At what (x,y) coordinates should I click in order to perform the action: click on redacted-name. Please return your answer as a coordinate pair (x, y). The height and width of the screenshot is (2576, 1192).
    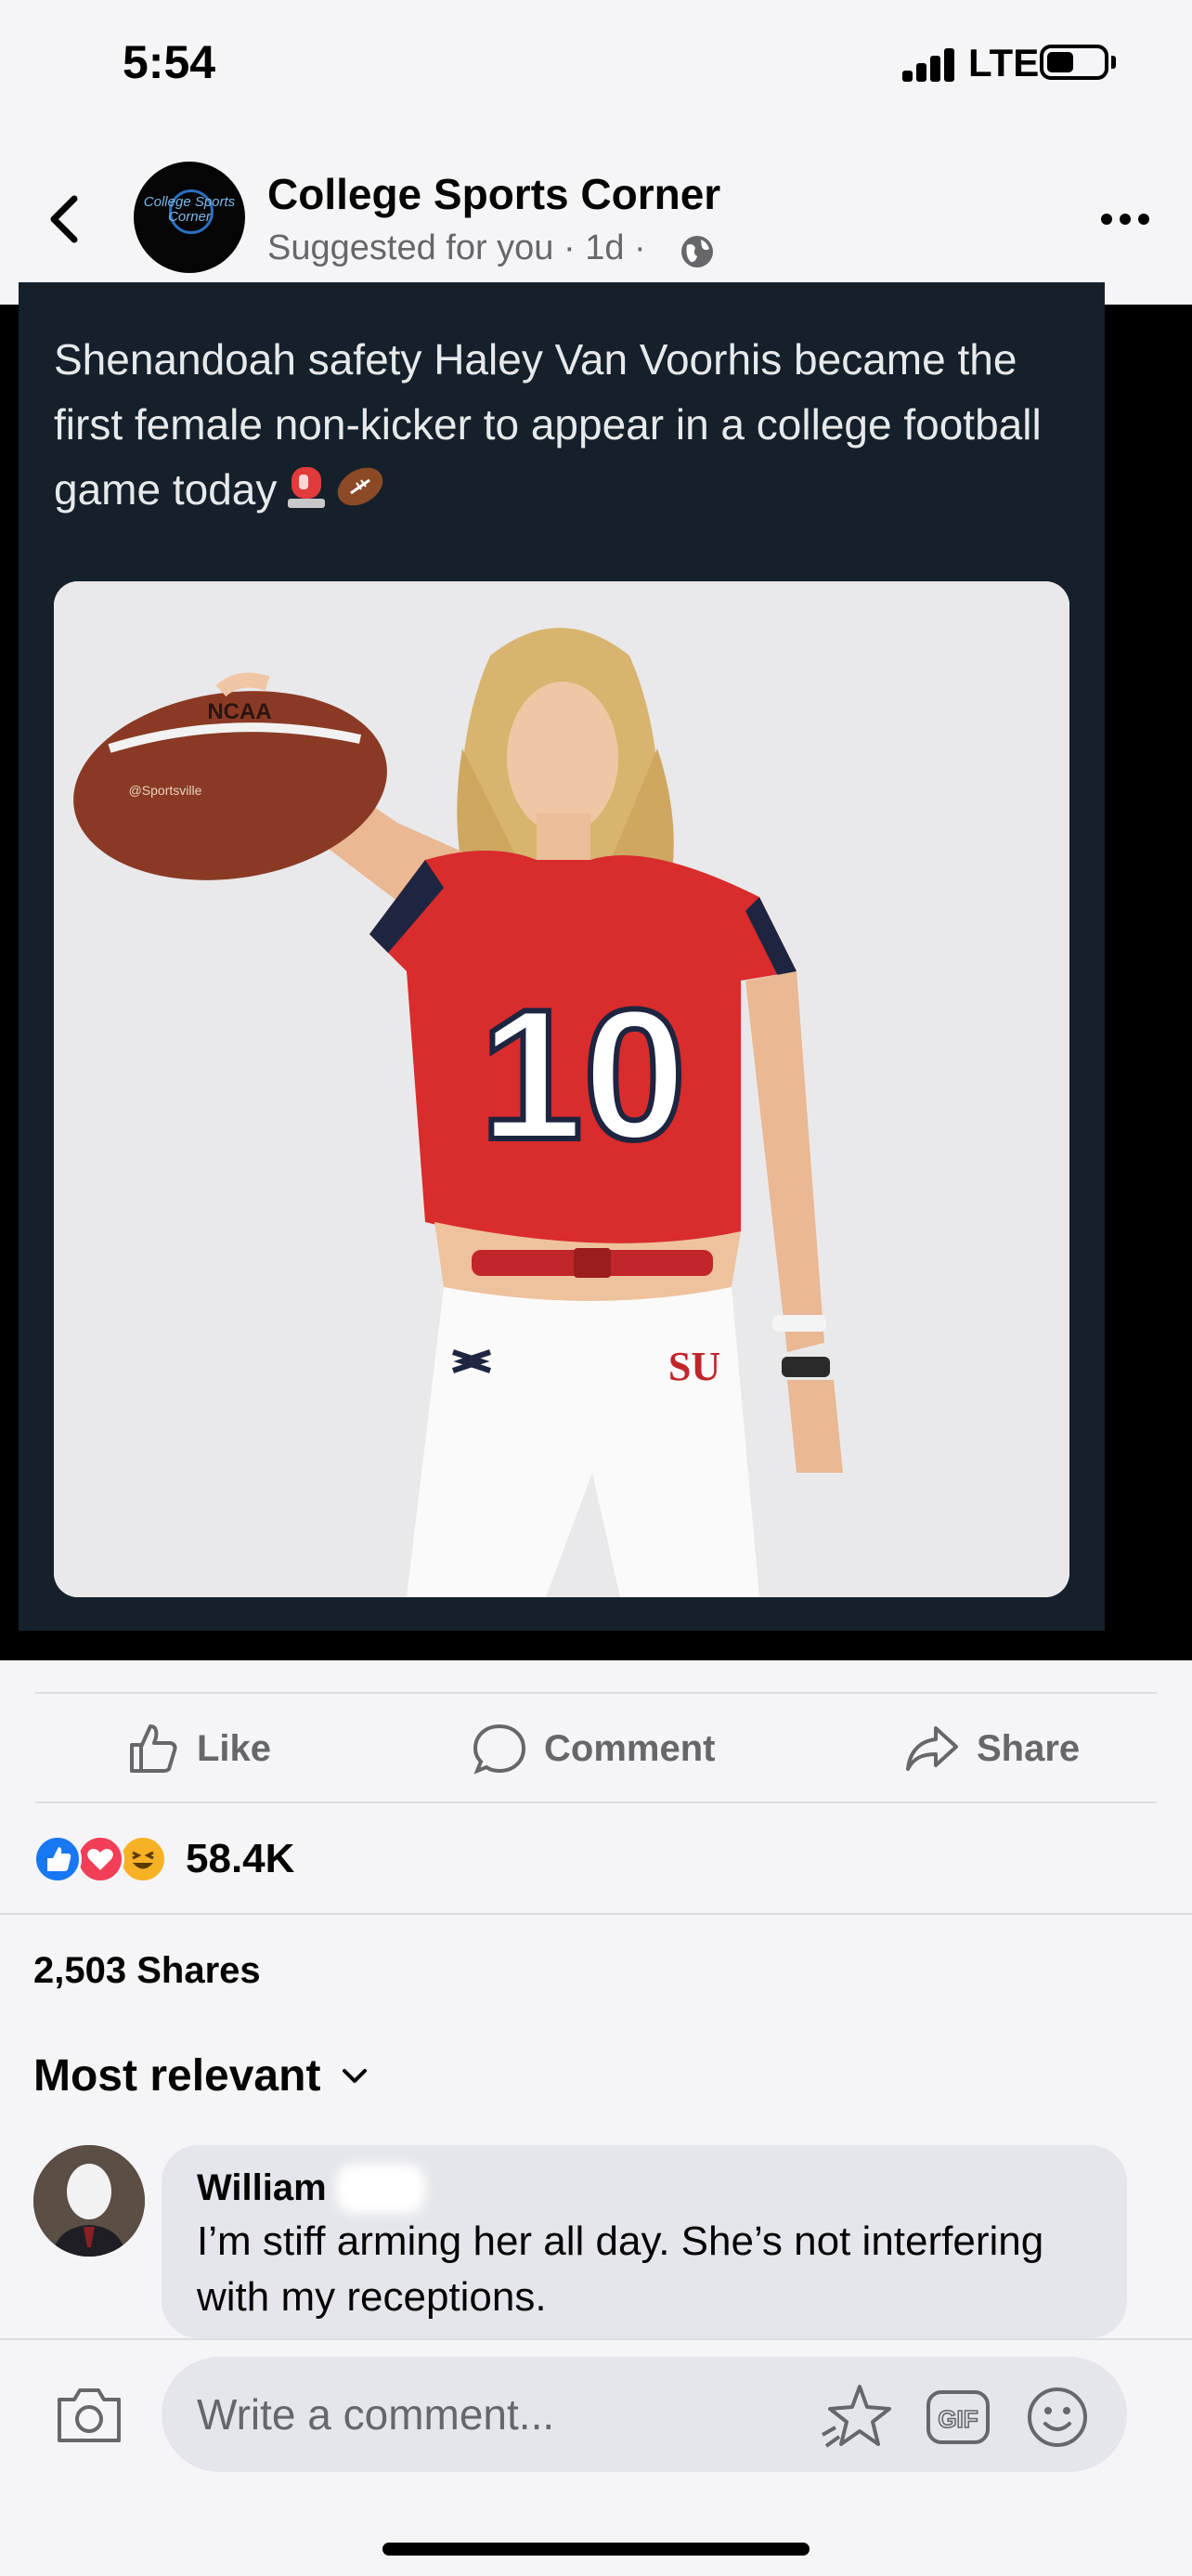
    Looking at the image, I should click on (380, 2189).